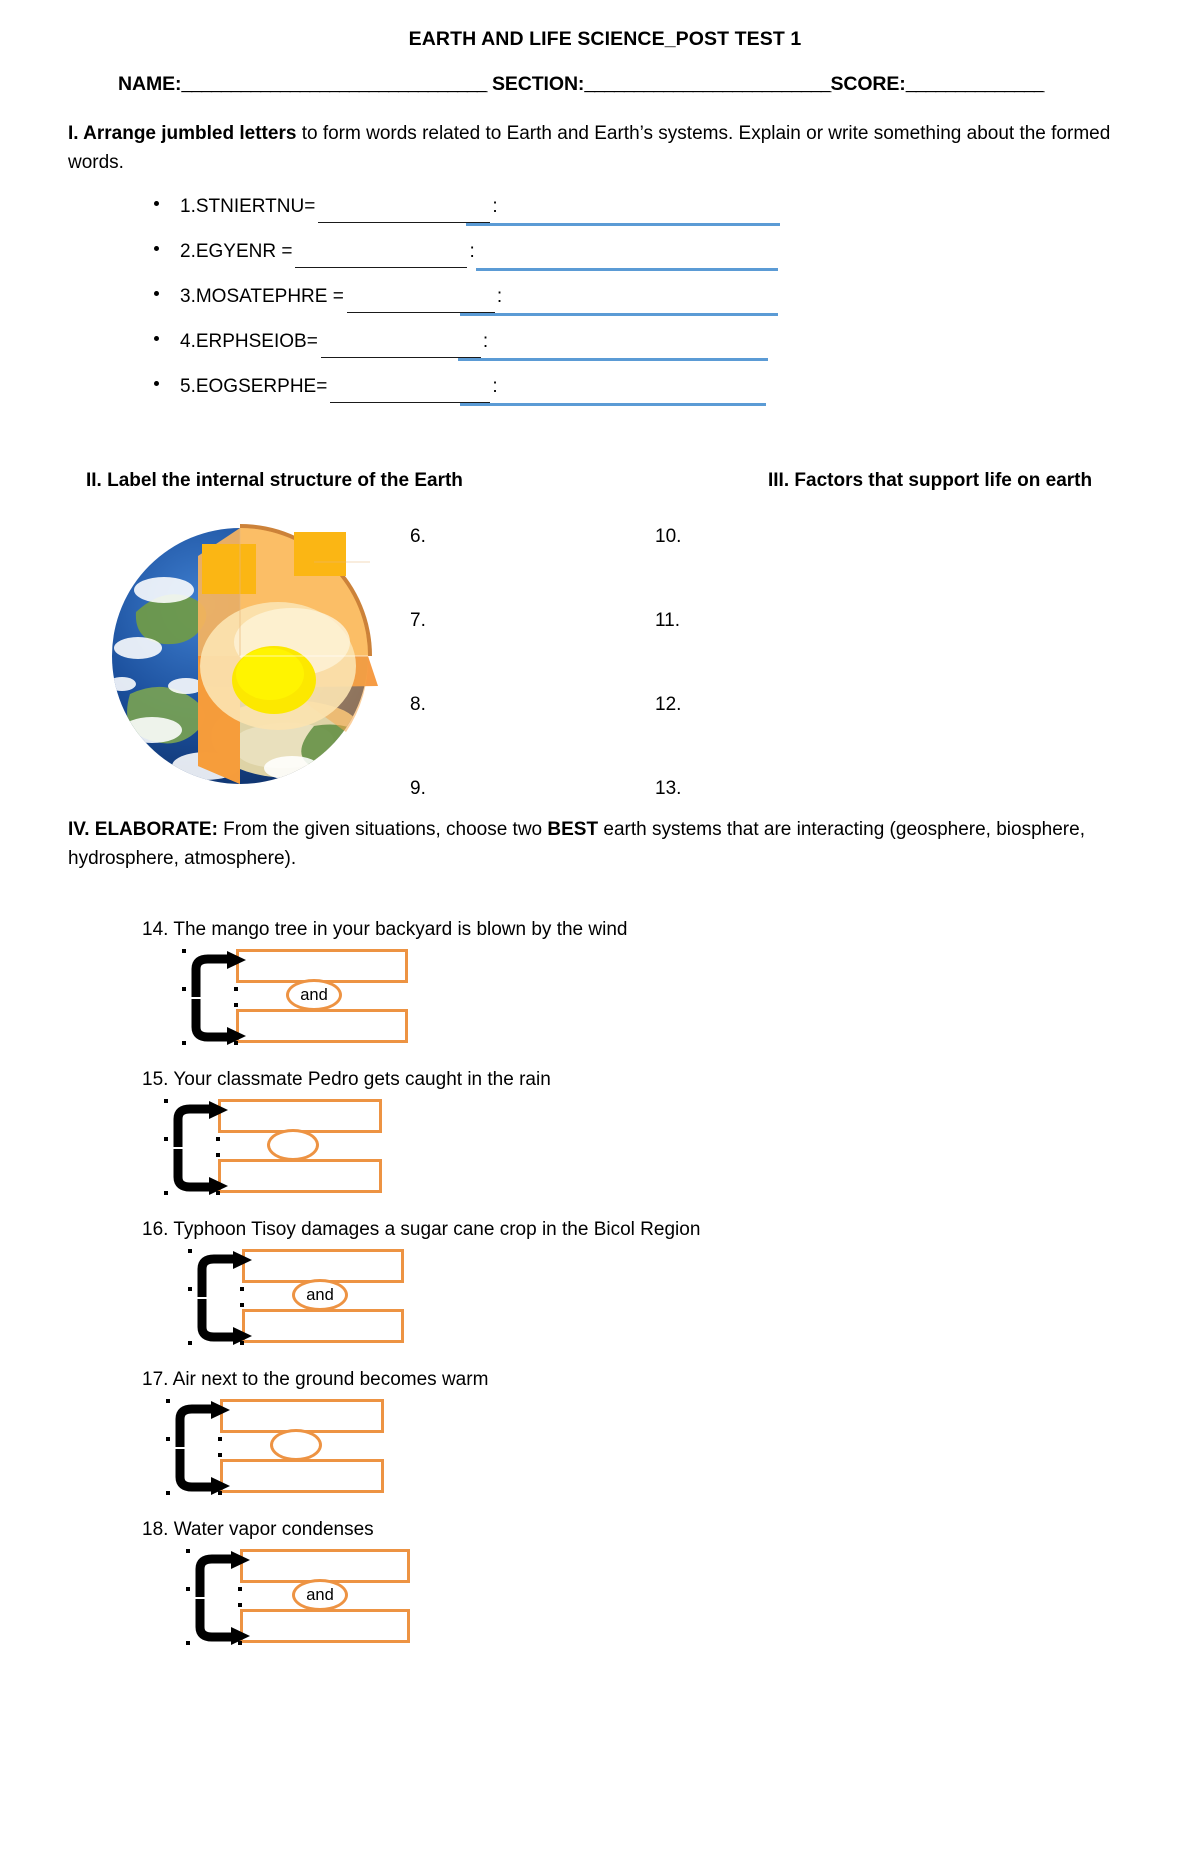 Image resolution: width=1200 pixels, height=1863 pixels. I want to click on answer-number-label: 10., so click(668, 536).